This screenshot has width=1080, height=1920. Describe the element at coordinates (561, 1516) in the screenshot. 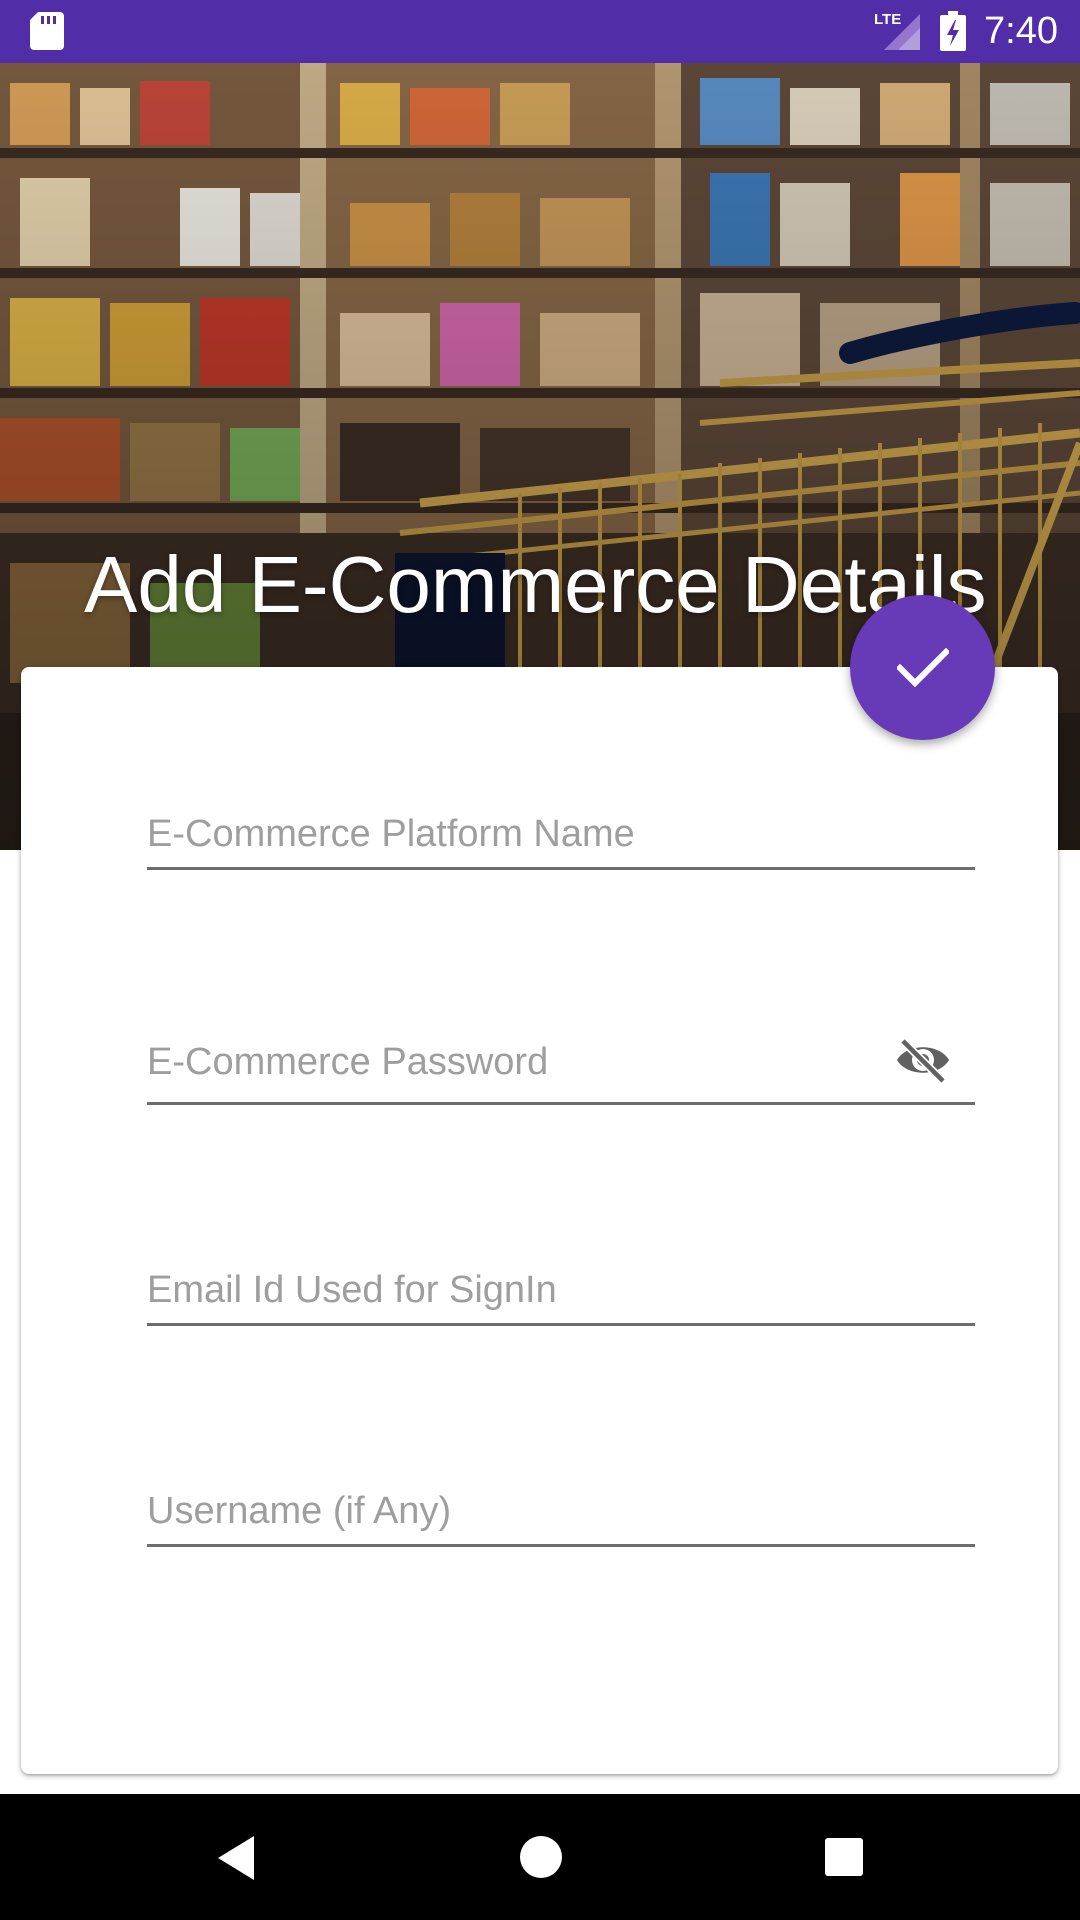

I see `username-field: Username (if Any)` at that location.